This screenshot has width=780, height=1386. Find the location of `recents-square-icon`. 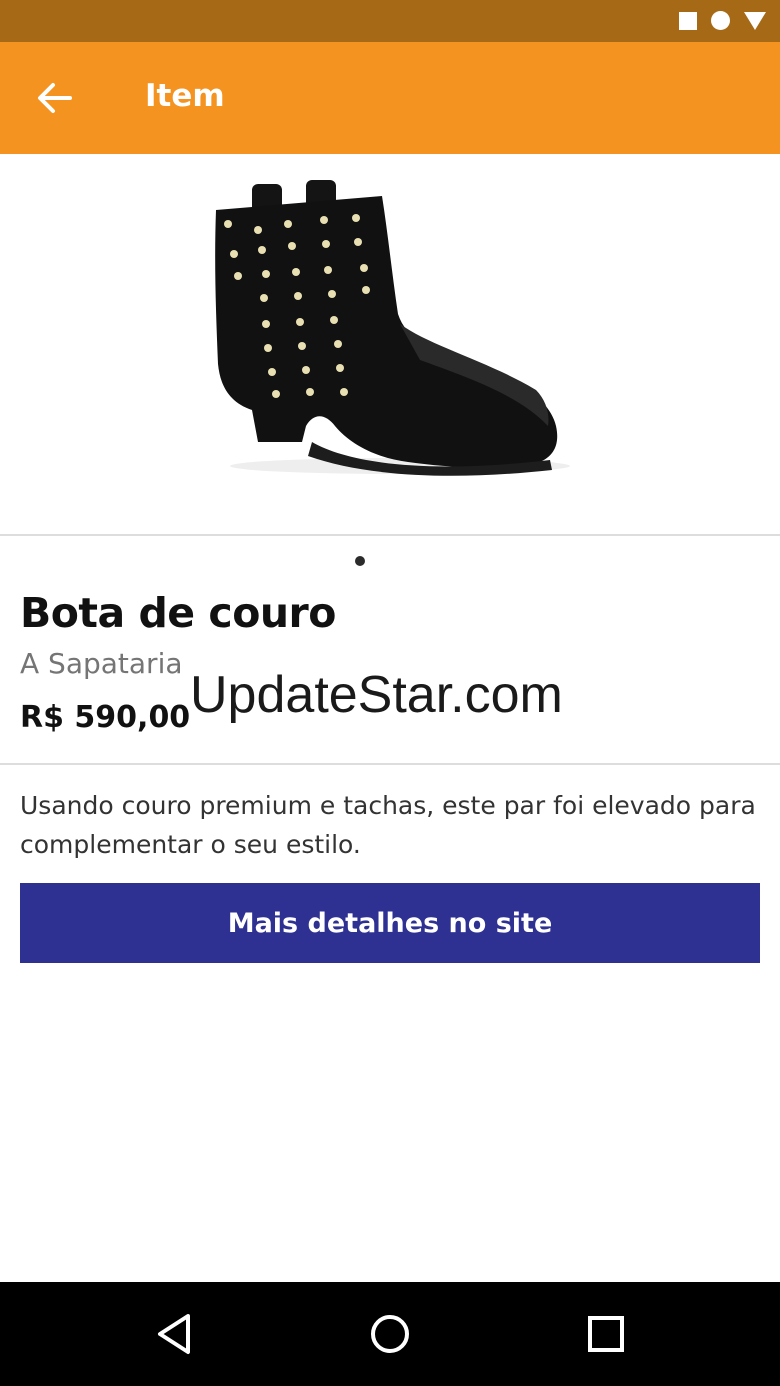

recents-square-icon is located at coordinates (606, 1334).